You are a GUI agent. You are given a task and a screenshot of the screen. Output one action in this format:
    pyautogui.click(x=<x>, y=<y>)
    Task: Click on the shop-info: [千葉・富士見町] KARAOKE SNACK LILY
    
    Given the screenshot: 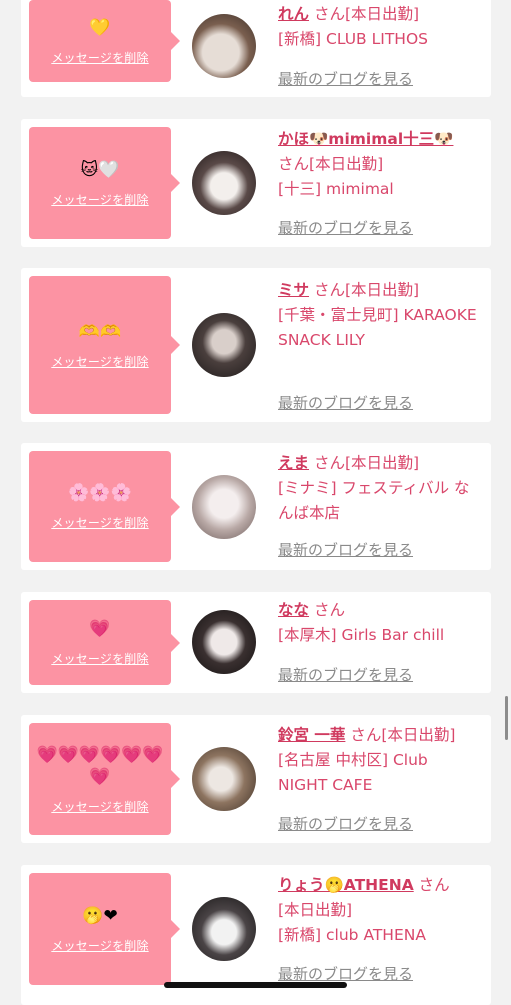 What is the action you would take?
    pyautogui.click(x=377, y=327)
    